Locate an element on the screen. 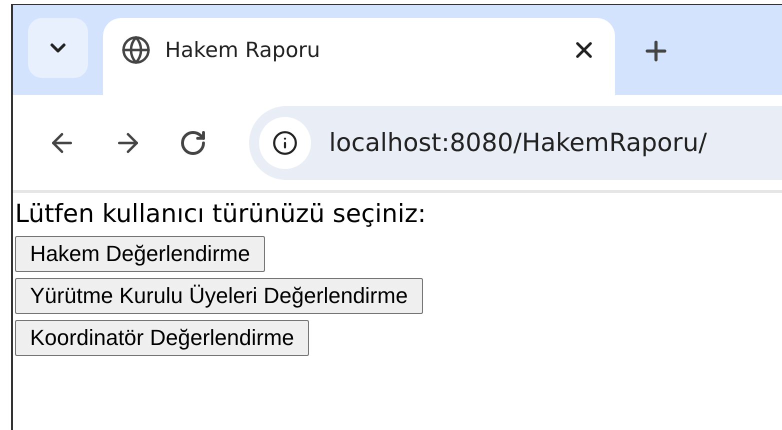 The image size is (782, 430). prompt-text: Lütfen kullanıcı türünüzü seçiniz: is located at coordinates (220, 213).